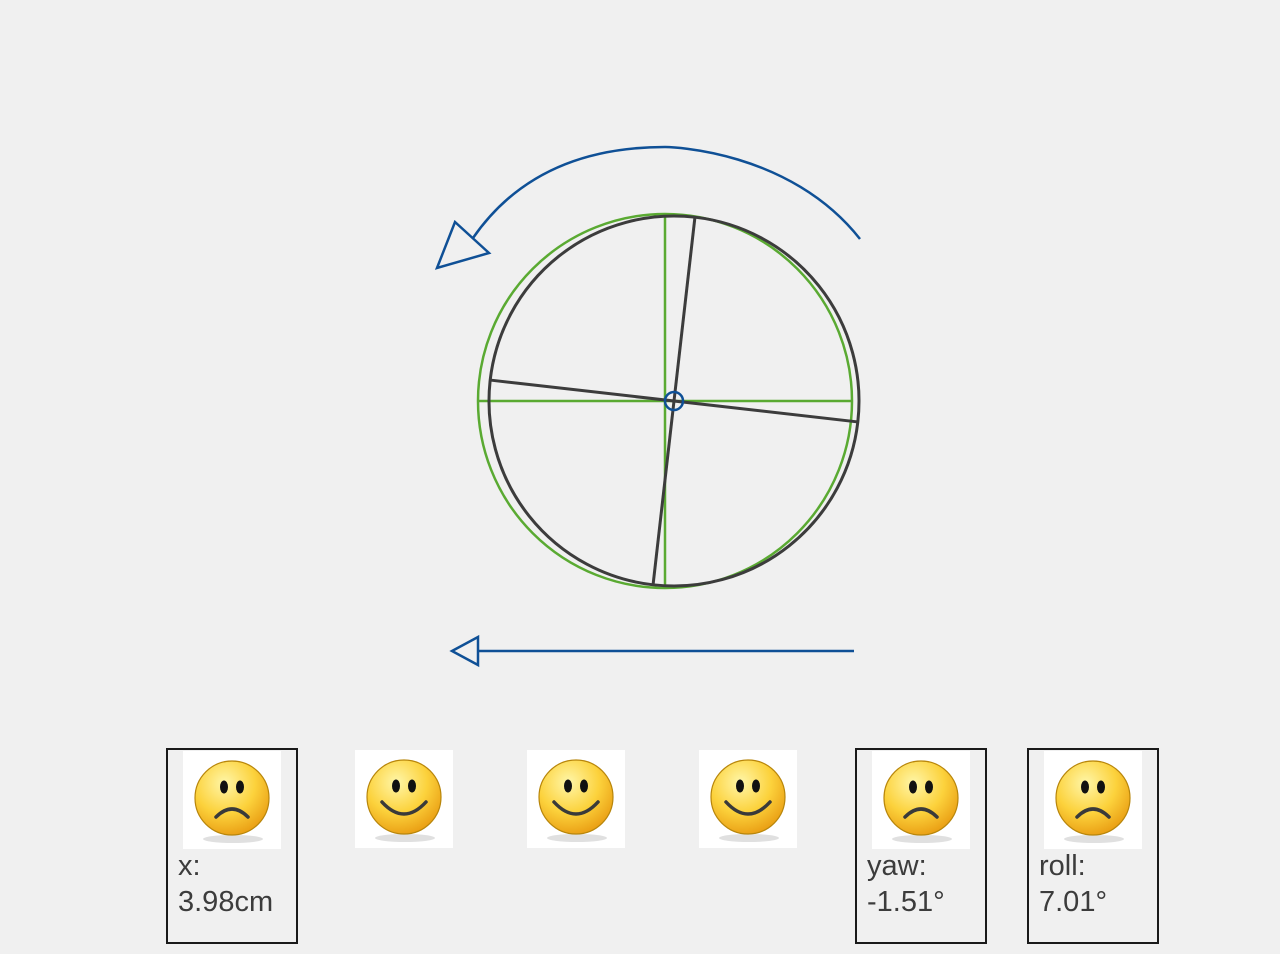  I want to click on indicator-yaw: yaw: -1.51°, so click(921, 846).